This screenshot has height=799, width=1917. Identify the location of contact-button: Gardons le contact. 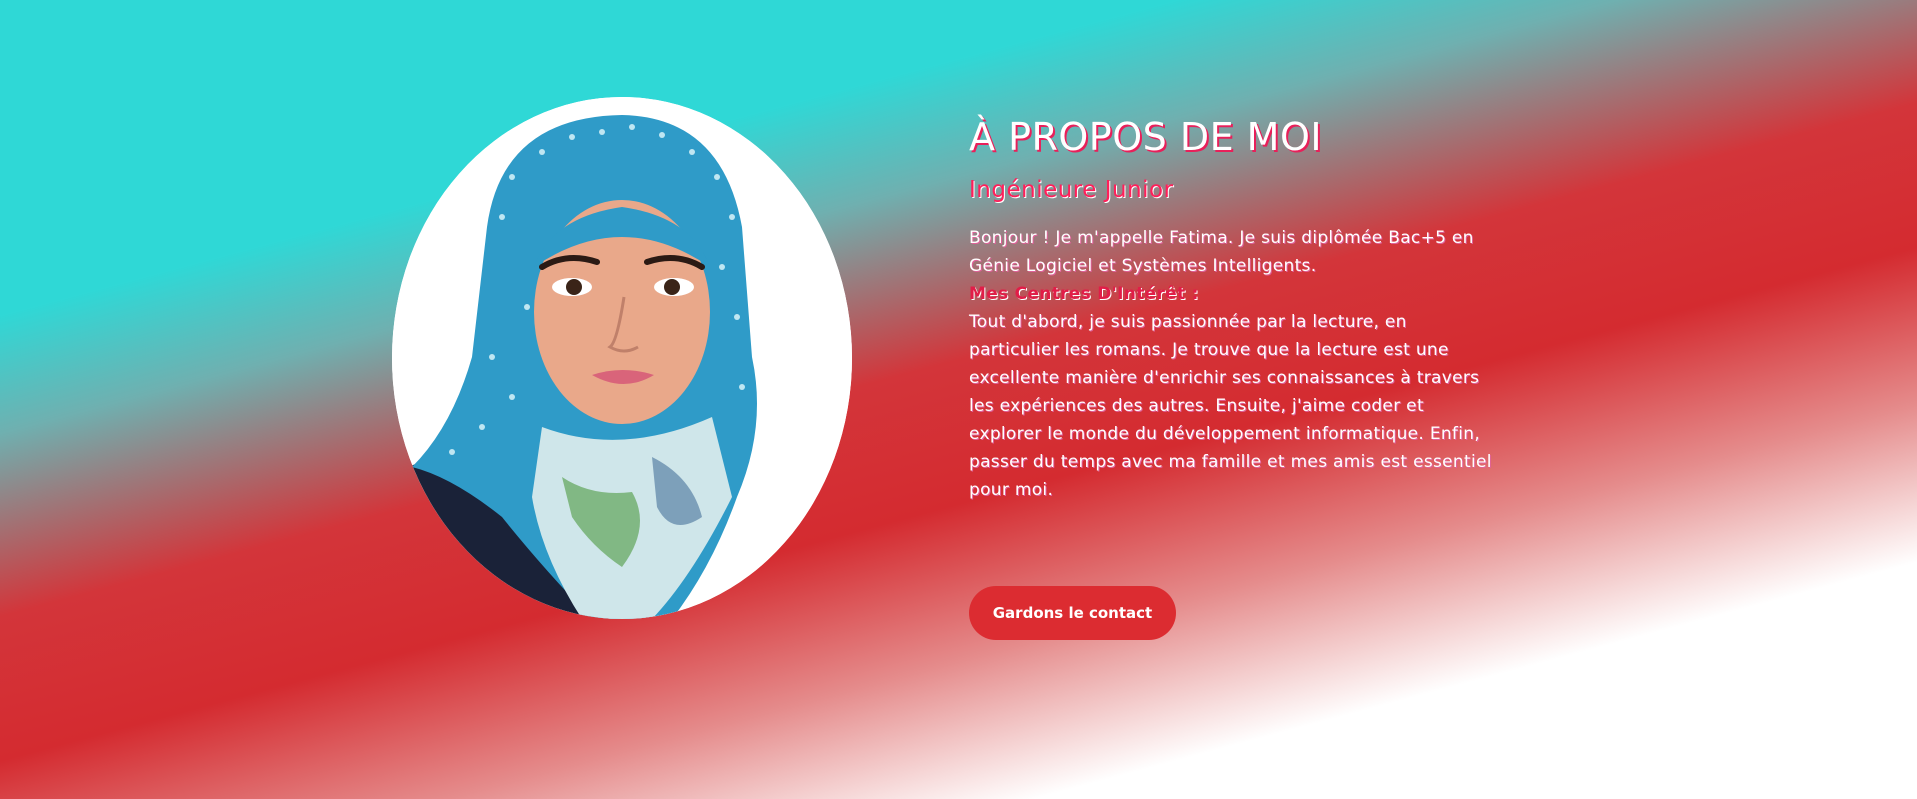
(1072, 613).